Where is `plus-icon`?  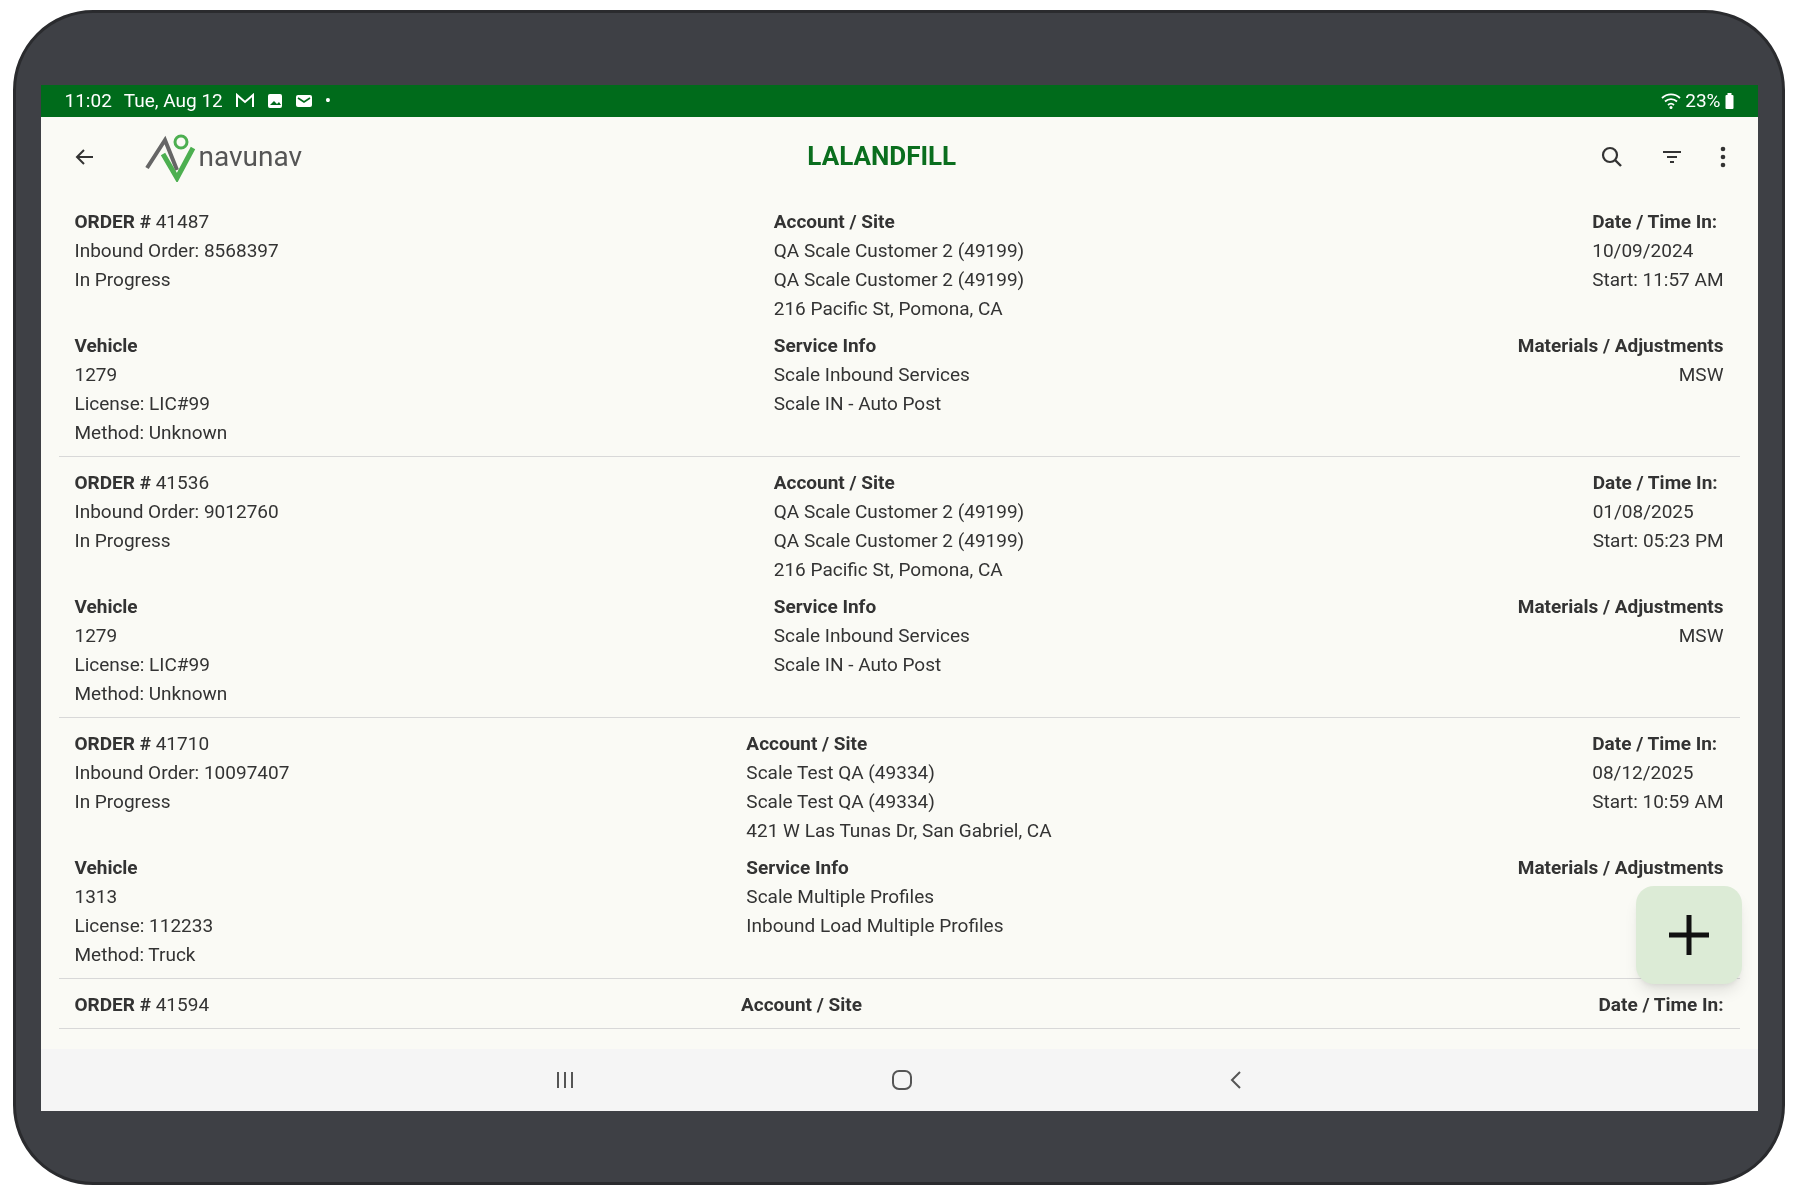
plus-icon is located at coordinates (1688, 935).